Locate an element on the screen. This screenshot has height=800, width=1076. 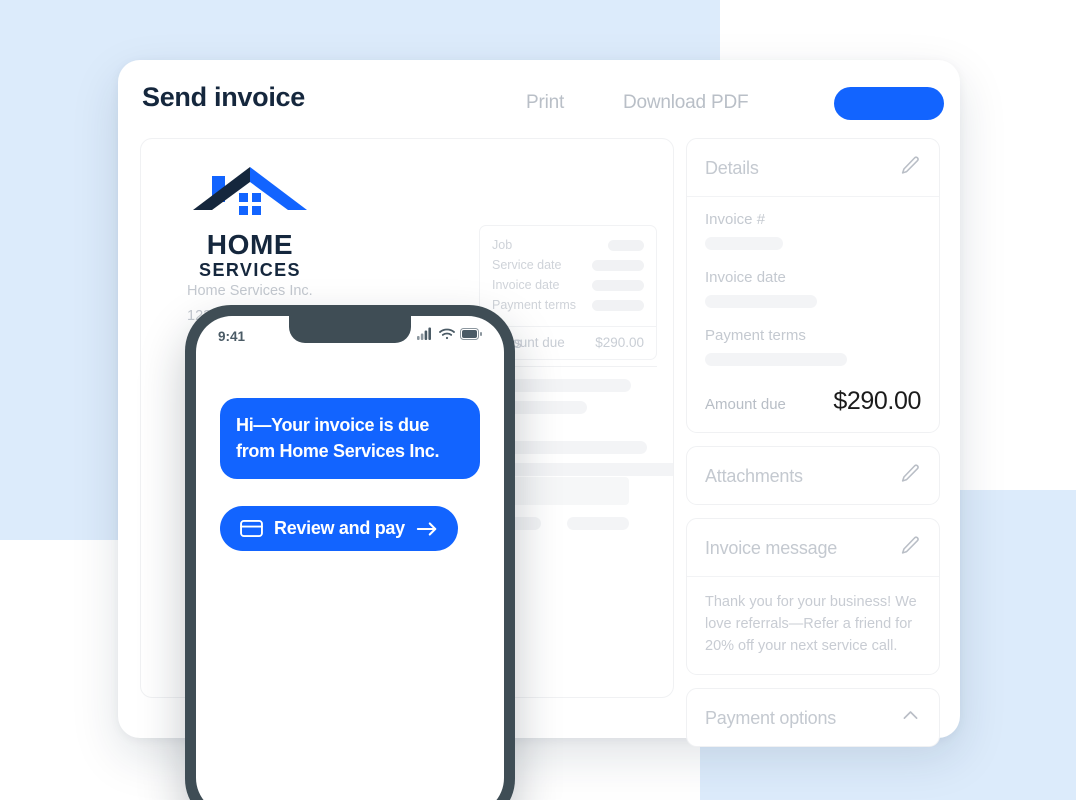
field-label-invoice-number: Invoice # is located at coordinates (735, 219).